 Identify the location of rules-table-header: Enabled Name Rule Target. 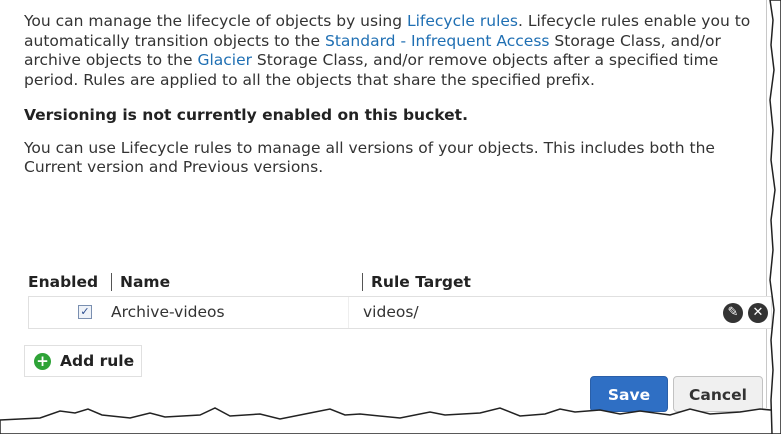
(398, 282).